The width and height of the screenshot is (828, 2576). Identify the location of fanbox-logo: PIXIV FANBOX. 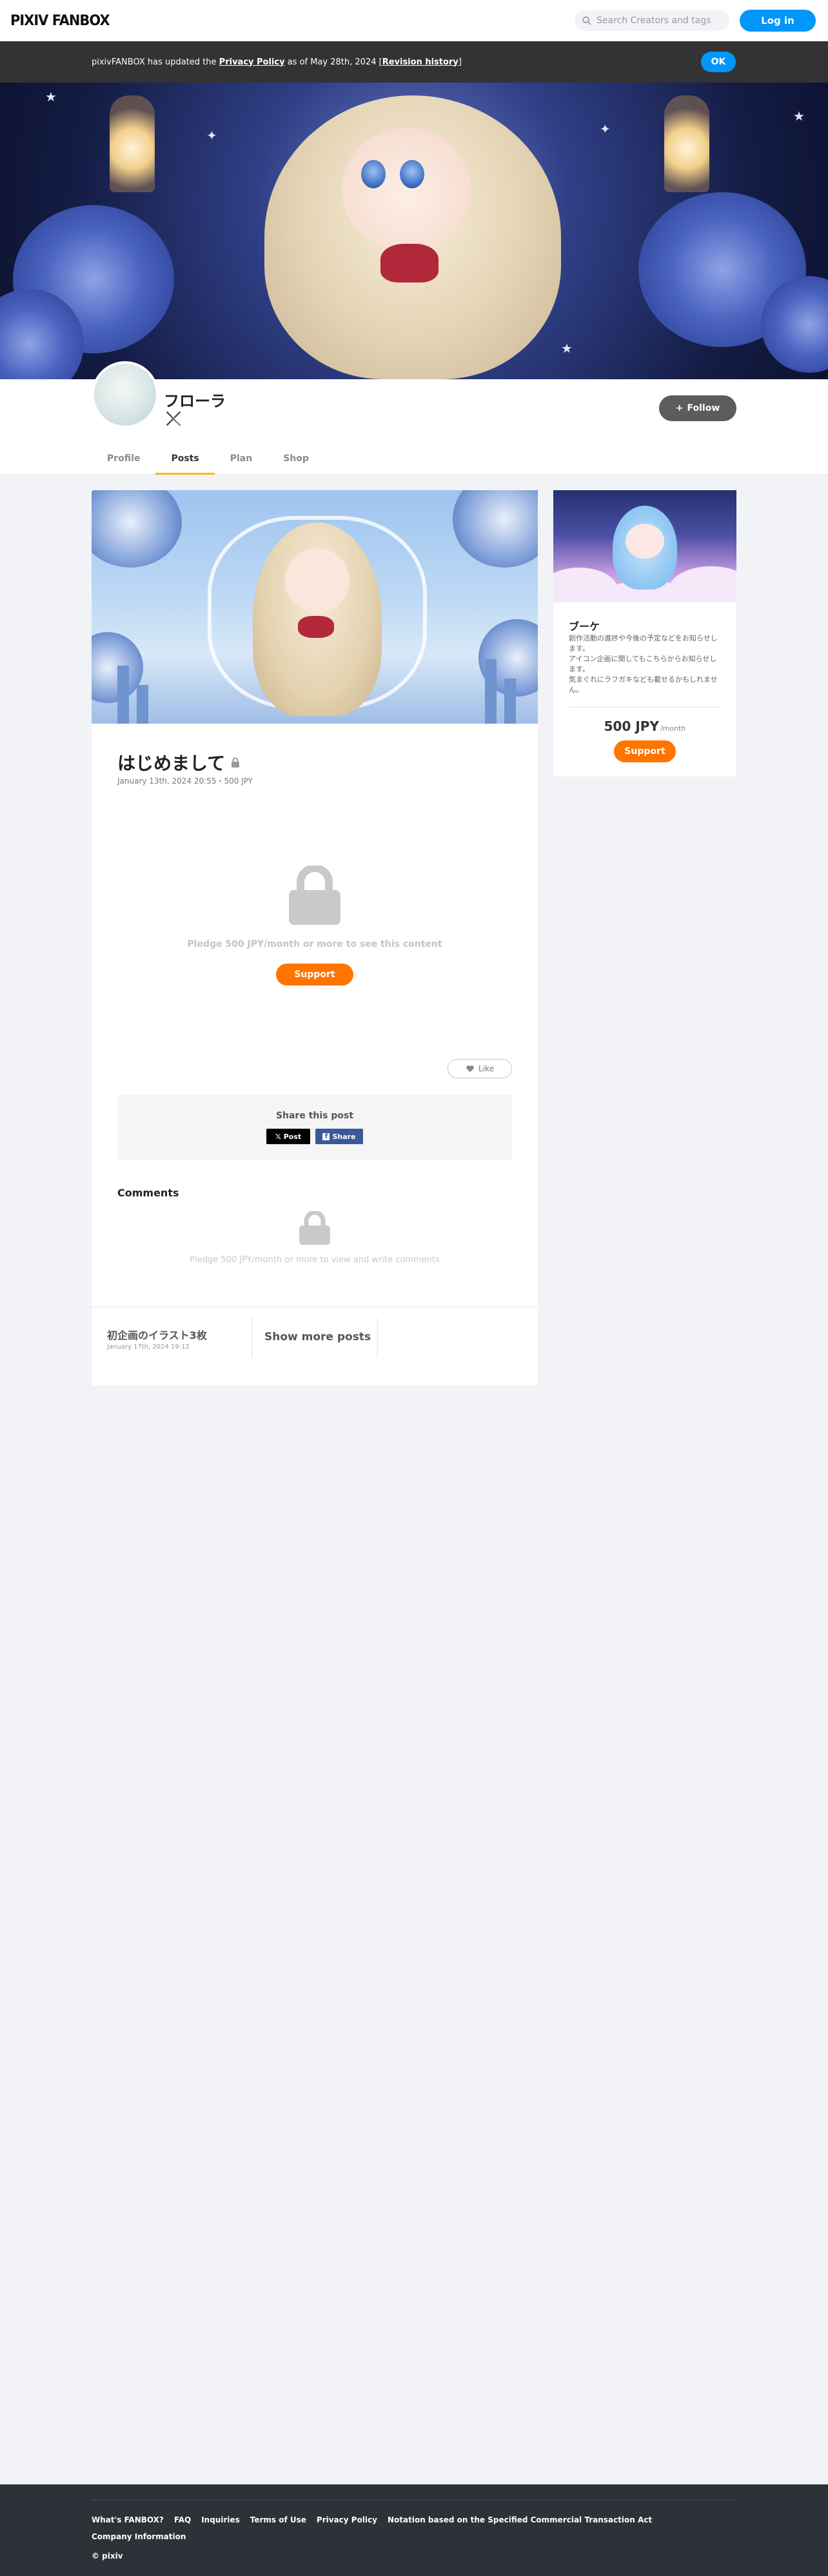
(60, 21).